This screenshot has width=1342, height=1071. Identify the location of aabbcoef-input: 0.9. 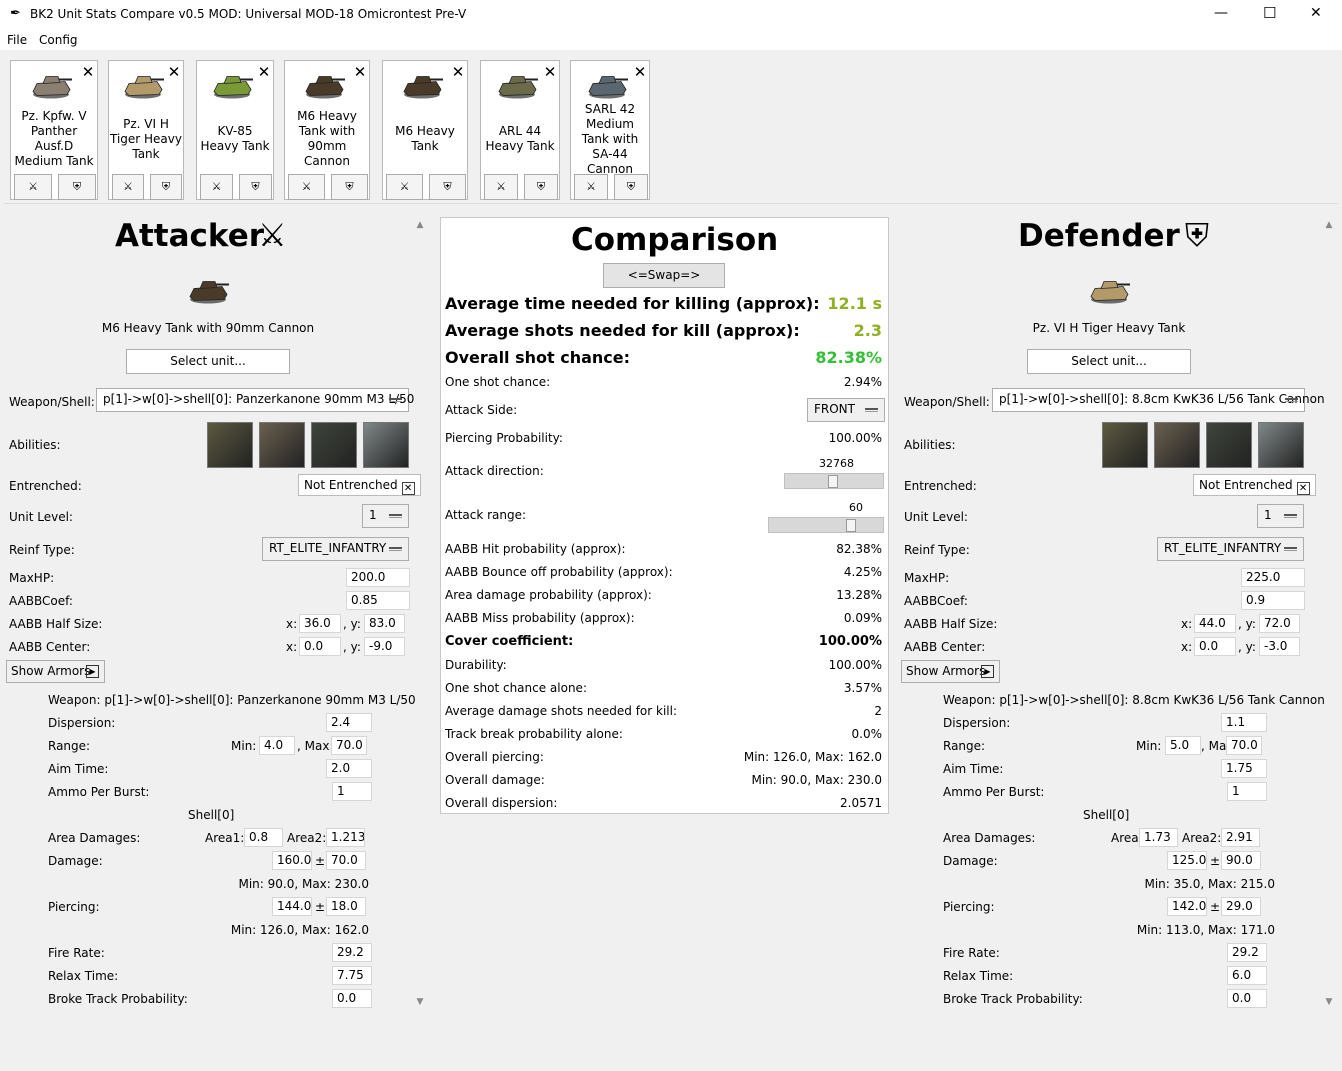
(1273, 600).